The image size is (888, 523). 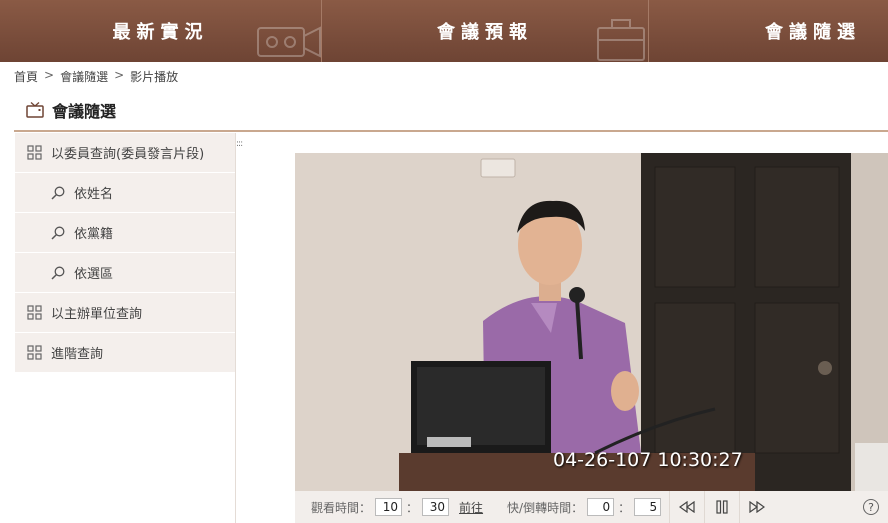 I want to click on page-title: 會議隨選, so click(x=71, y=110).